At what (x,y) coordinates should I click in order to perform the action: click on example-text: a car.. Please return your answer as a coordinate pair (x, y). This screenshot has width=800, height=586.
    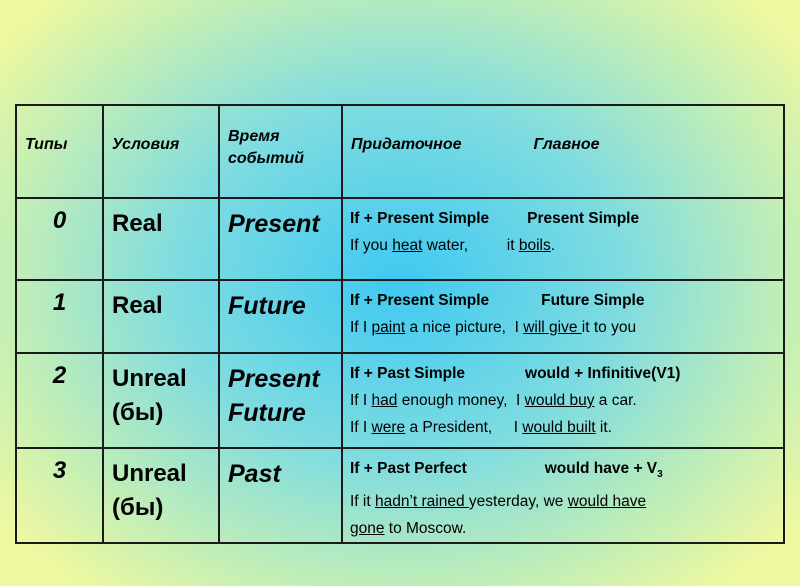
    Looking at the image, I should click on (615, 400).